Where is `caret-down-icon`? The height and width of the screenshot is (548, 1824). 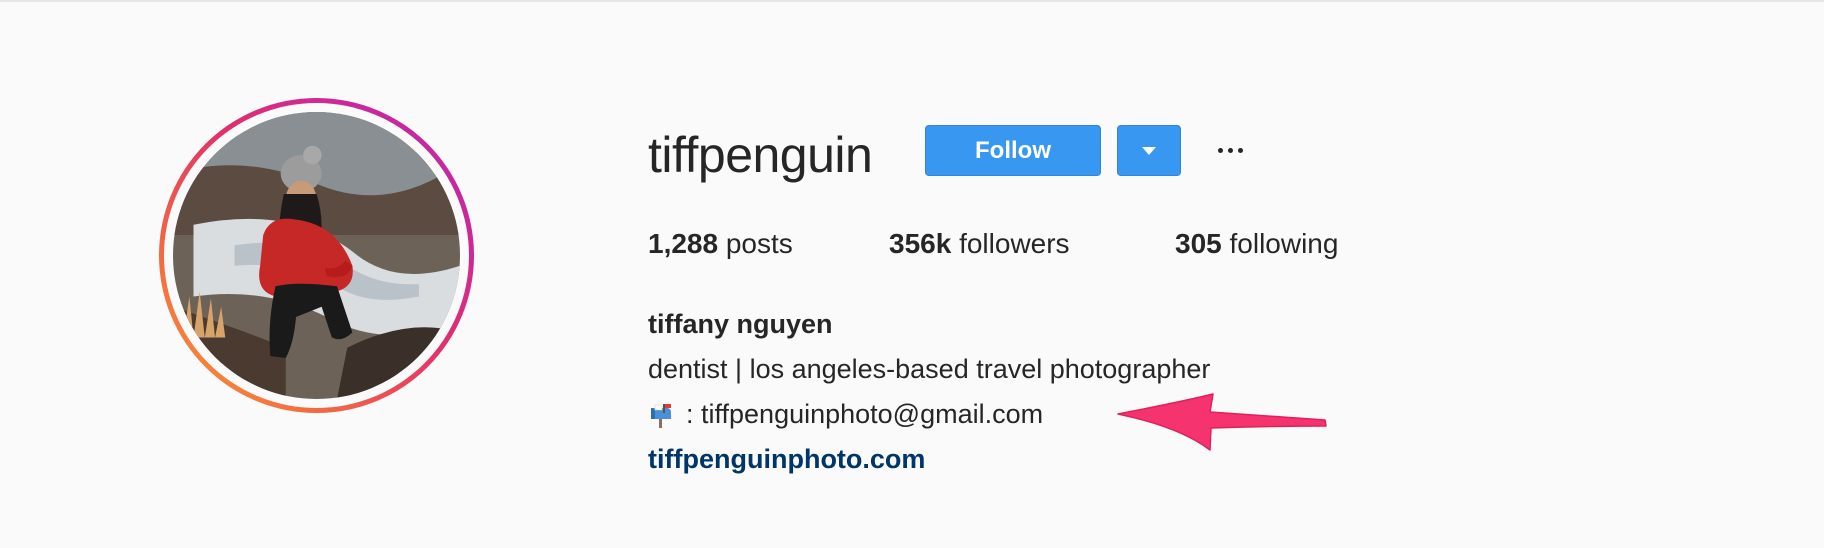 caret-down-icon is located at coordinates (1149, 150).